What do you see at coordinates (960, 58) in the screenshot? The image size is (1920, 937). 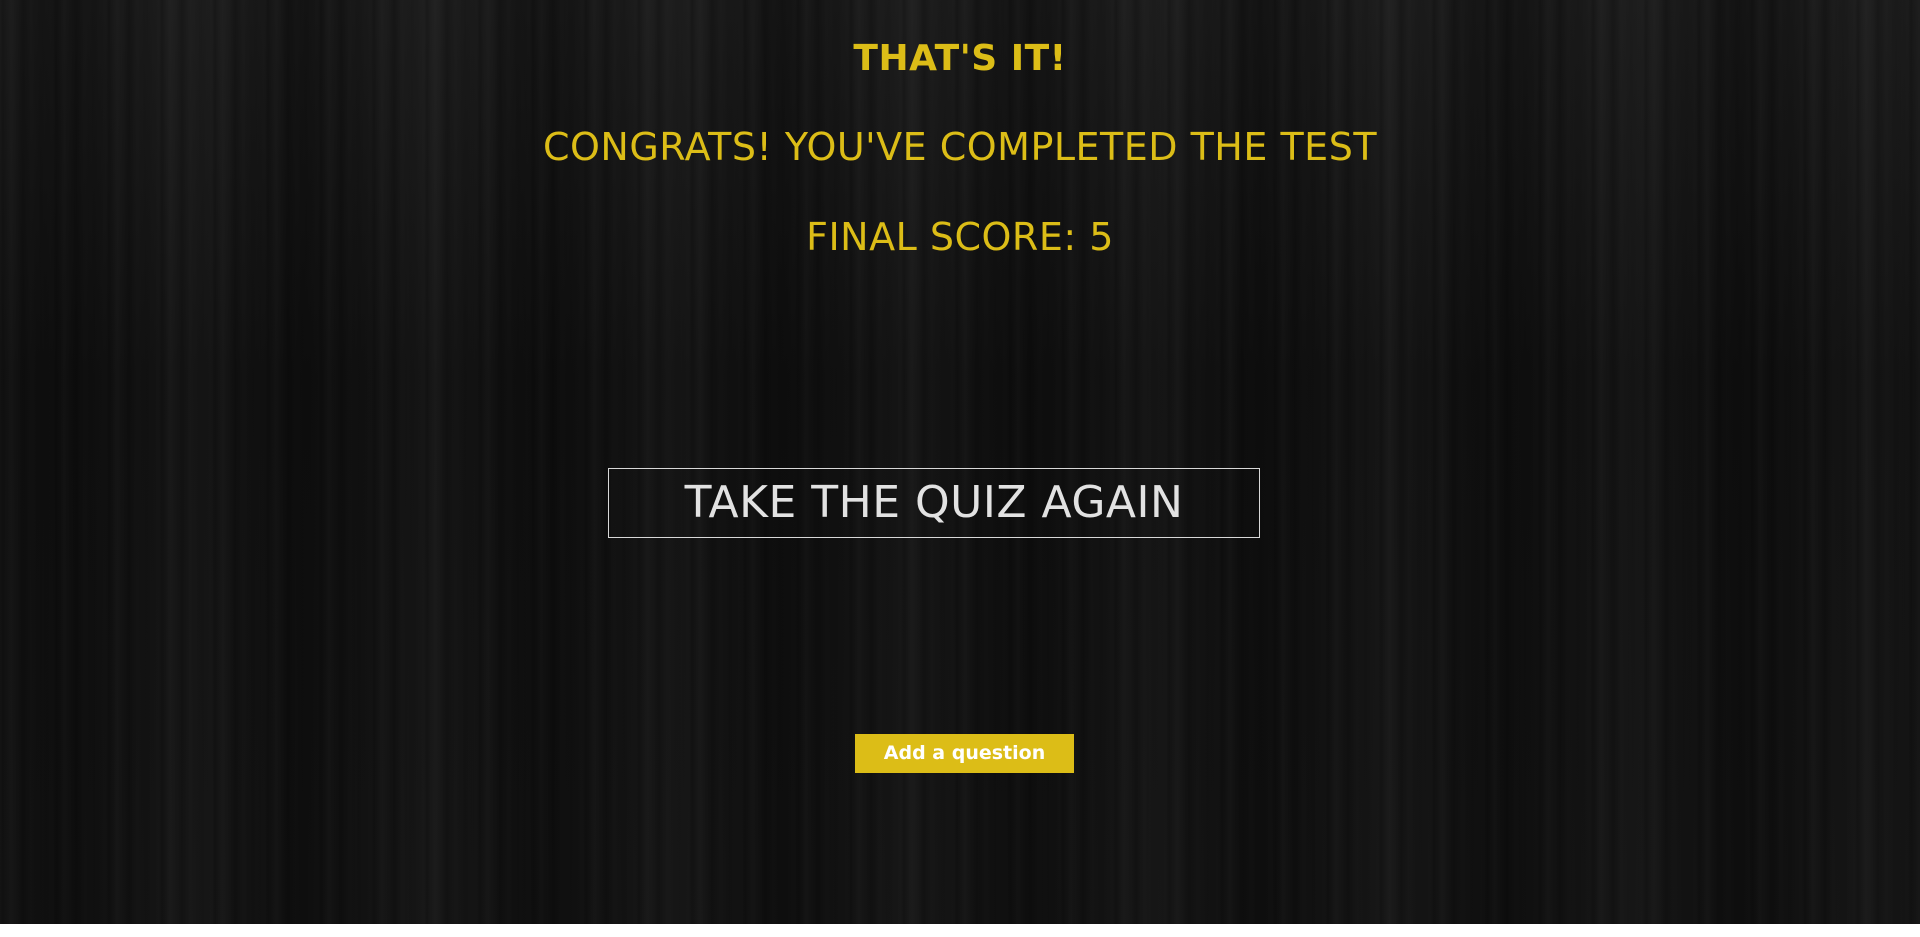 I see `result-headline: THAT'S IT!` at bounding box center [960, 58].